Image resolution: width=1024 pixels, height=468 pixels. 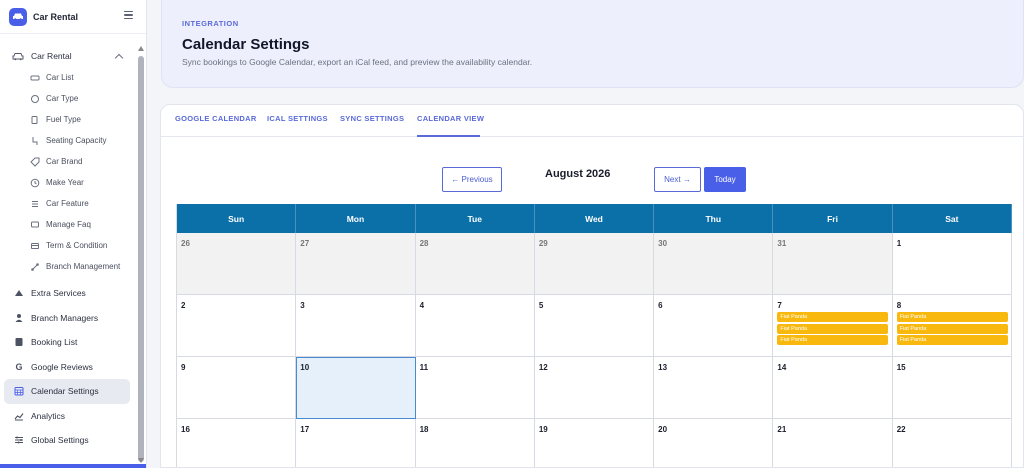 What do you see at coordinates (68, 140) in the screenshot?
I see `sidebar-item-seating-capacity: Seating Capacity` at bounding box center [68, 140].